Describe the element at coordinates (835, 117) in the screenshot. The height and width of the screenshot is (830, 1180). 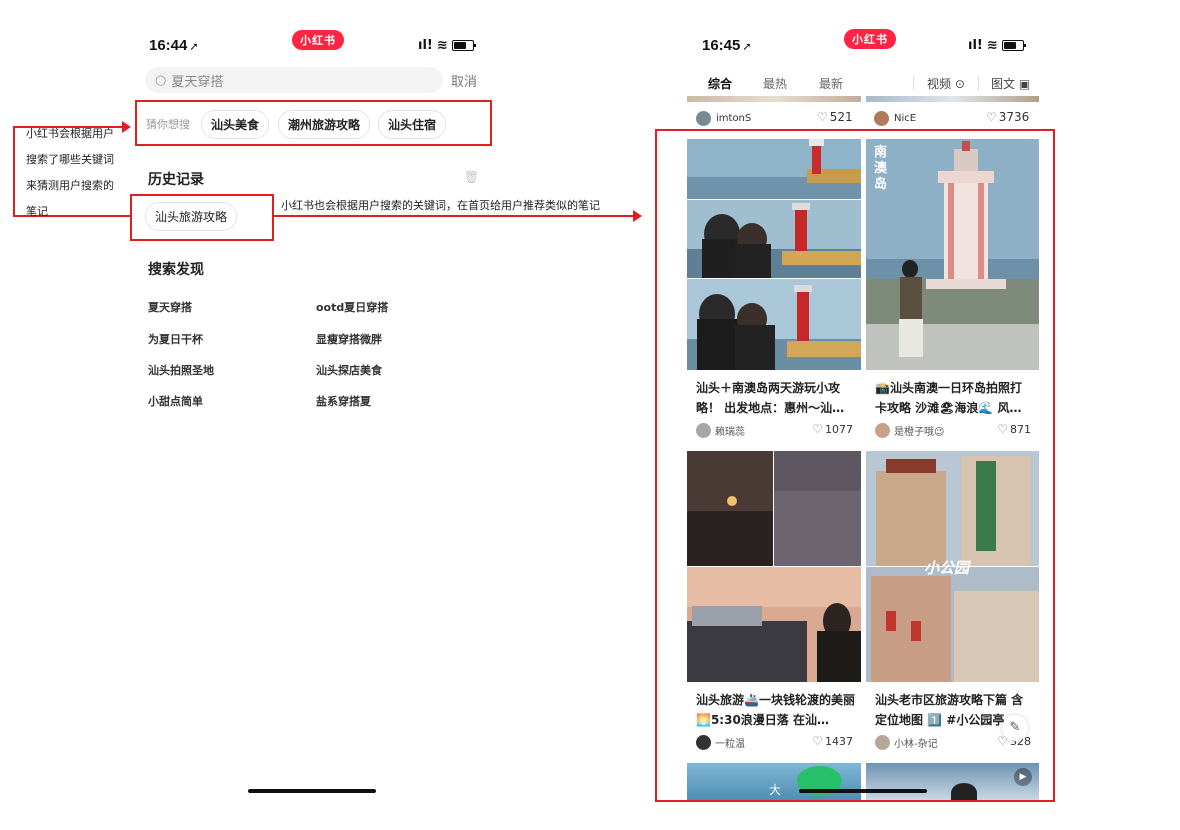
I see `note-likes: ♡ 521` at that location.